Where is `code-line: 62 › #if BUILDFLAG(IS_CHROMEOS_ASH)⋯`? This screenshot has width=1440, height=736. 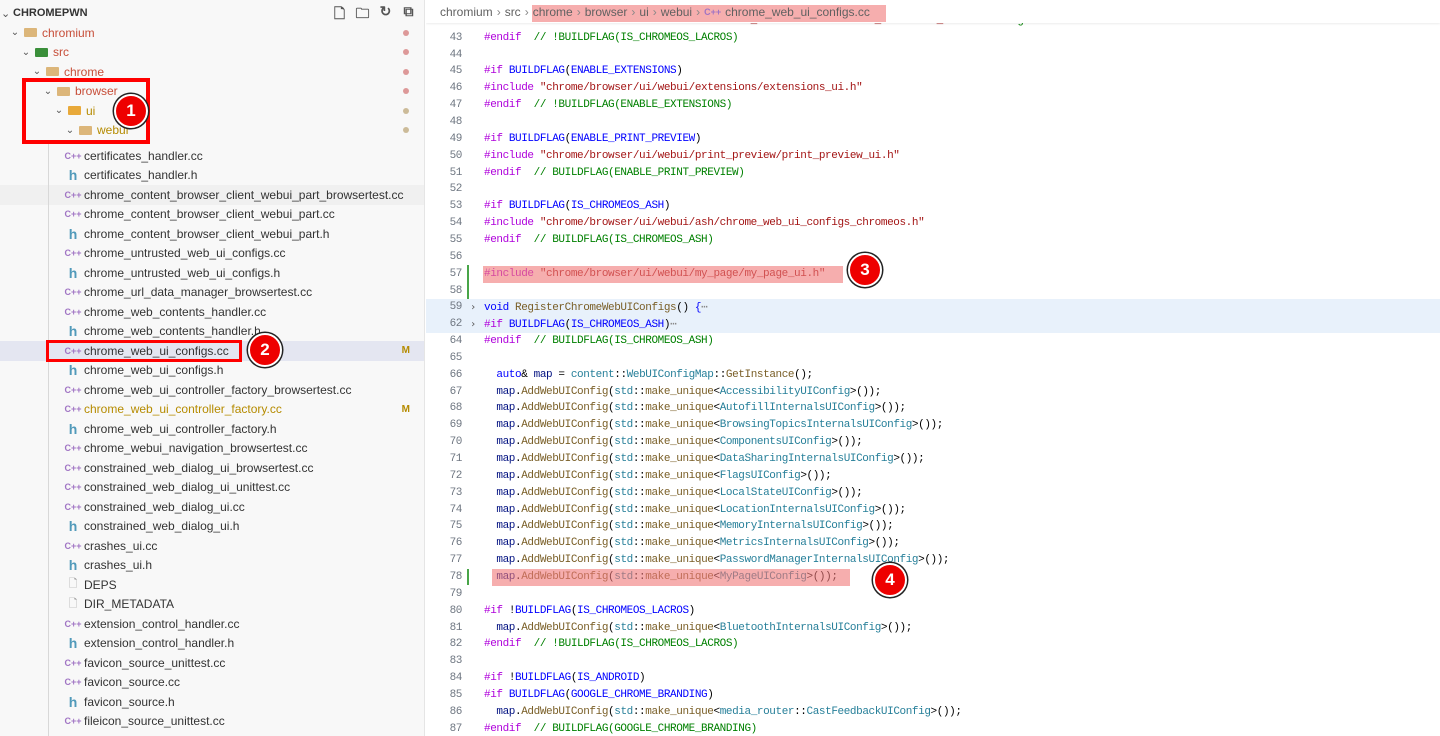
code-line: 62 › #if BUILDFLAG(IS_CHROMEOS_ASH)⋯ is located at coordinates (933, 324).